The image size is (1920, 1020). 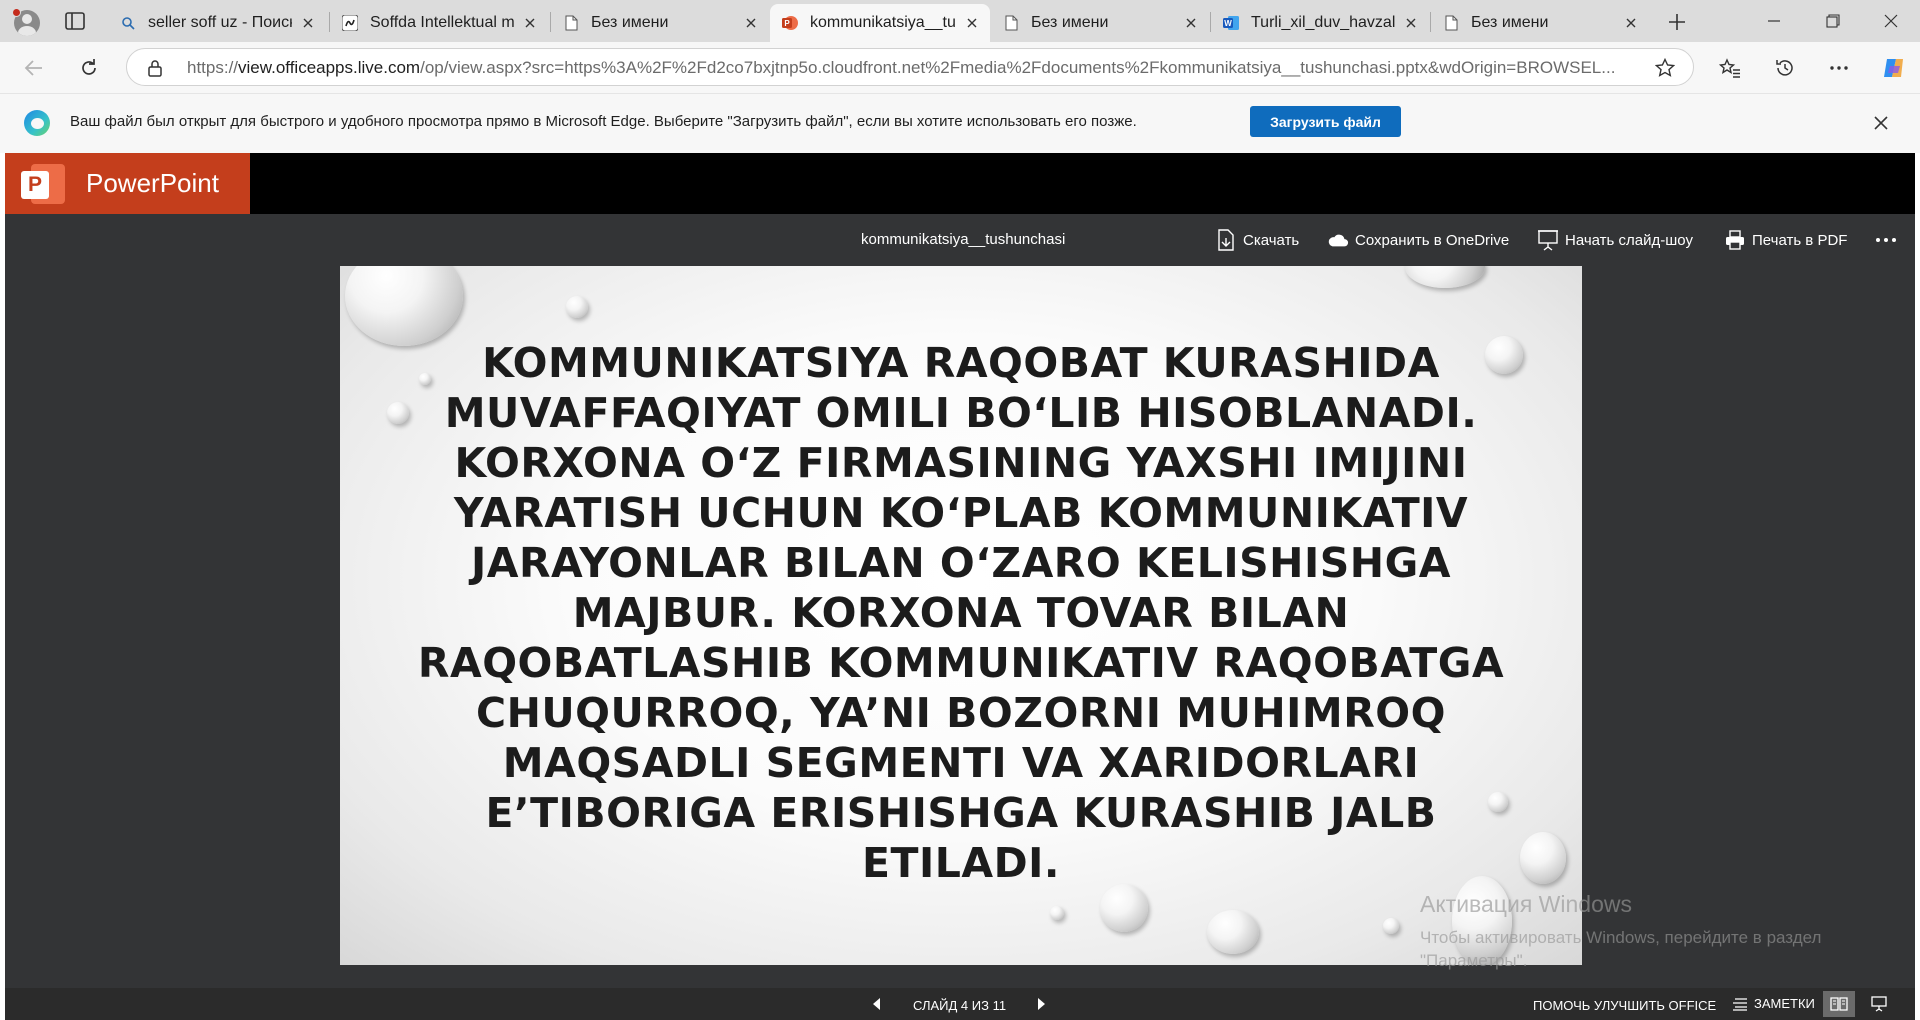 What do you see at coordinates (1891, 21) in the screenshot?
I see `close-window-button` at bounding box center [1891, 21].